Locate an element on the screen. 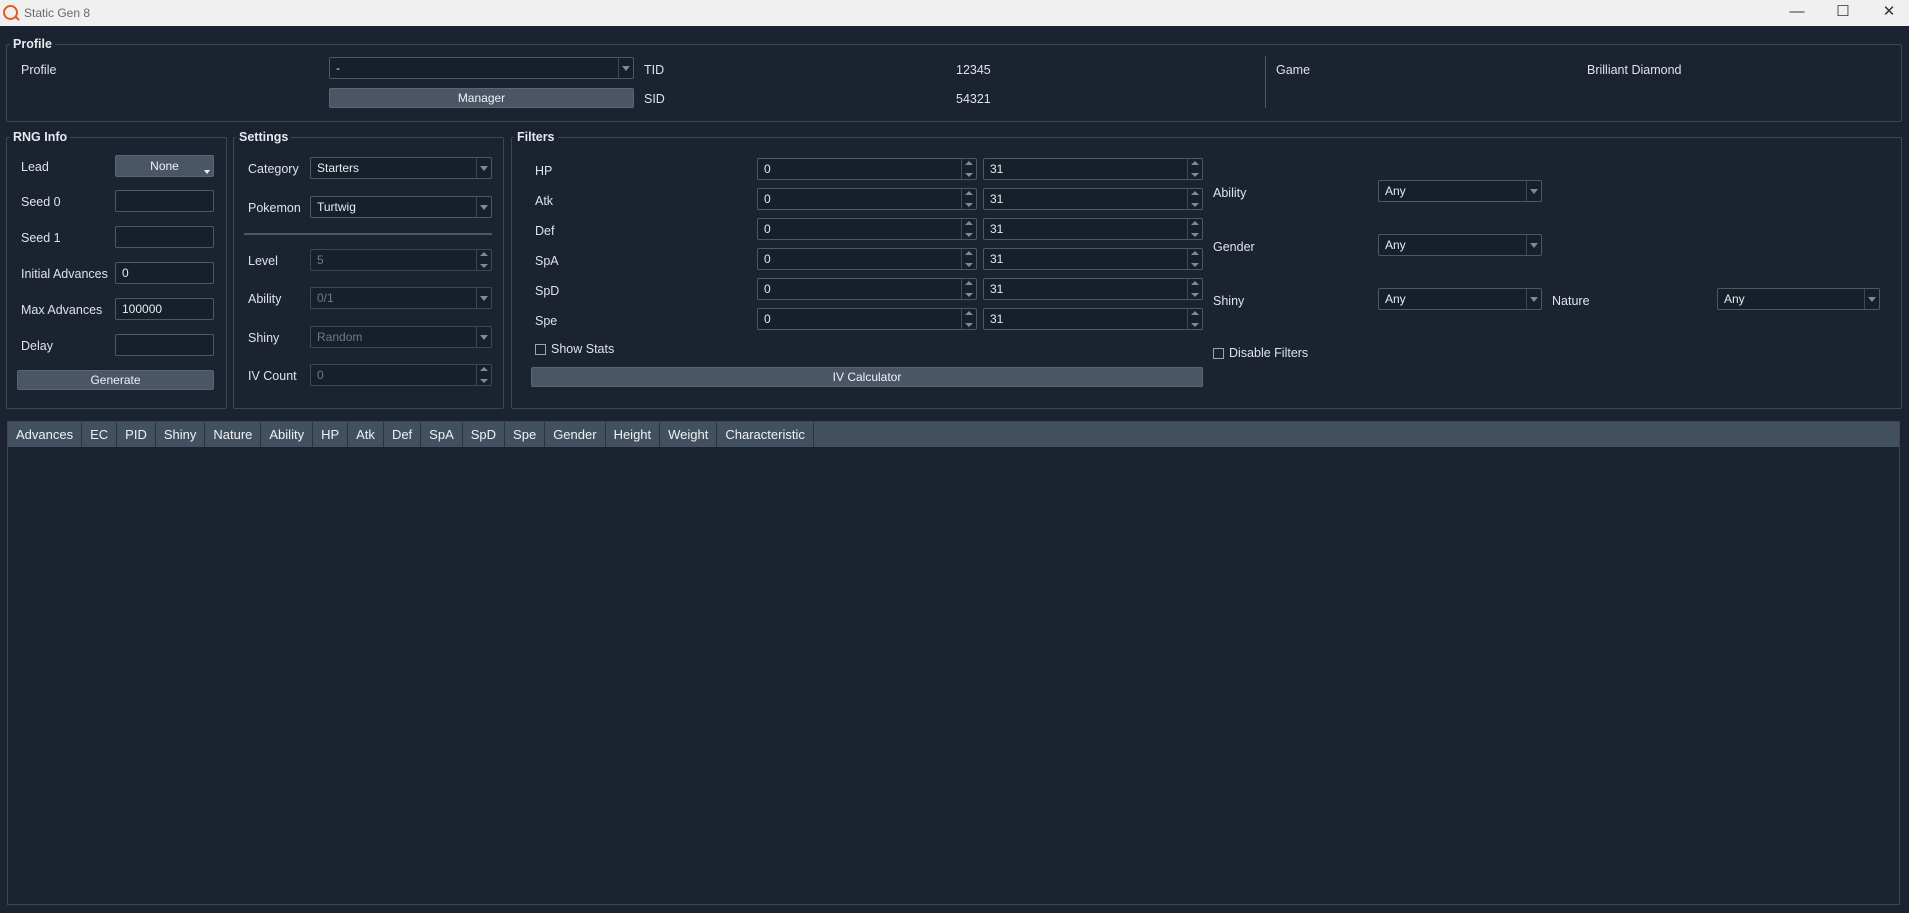 The width and height of the screenshot is (1909, 913). iv-min-spd: 0 is located at coordinates (867, 289).